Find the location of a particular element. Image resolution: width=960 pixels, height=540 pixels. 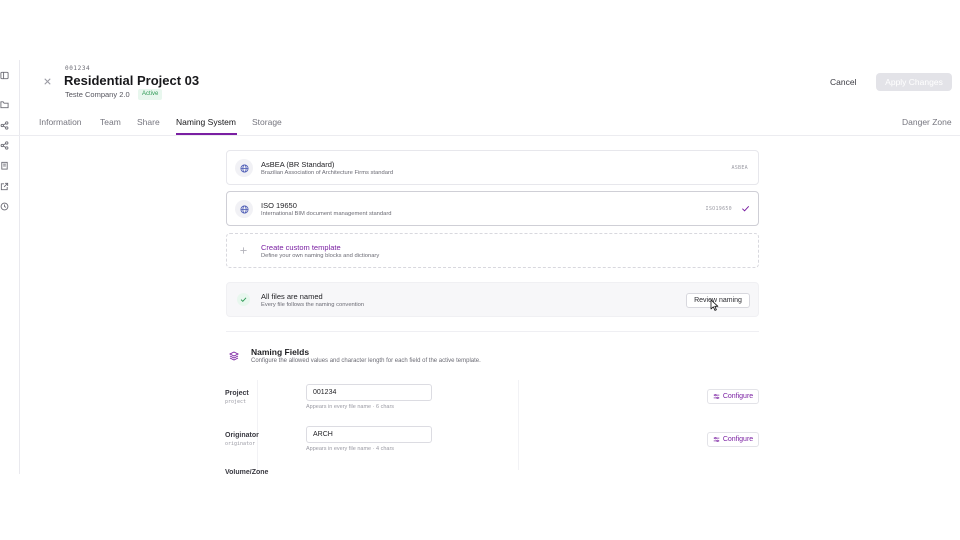

section-divider is located at coordinates (492, 331).